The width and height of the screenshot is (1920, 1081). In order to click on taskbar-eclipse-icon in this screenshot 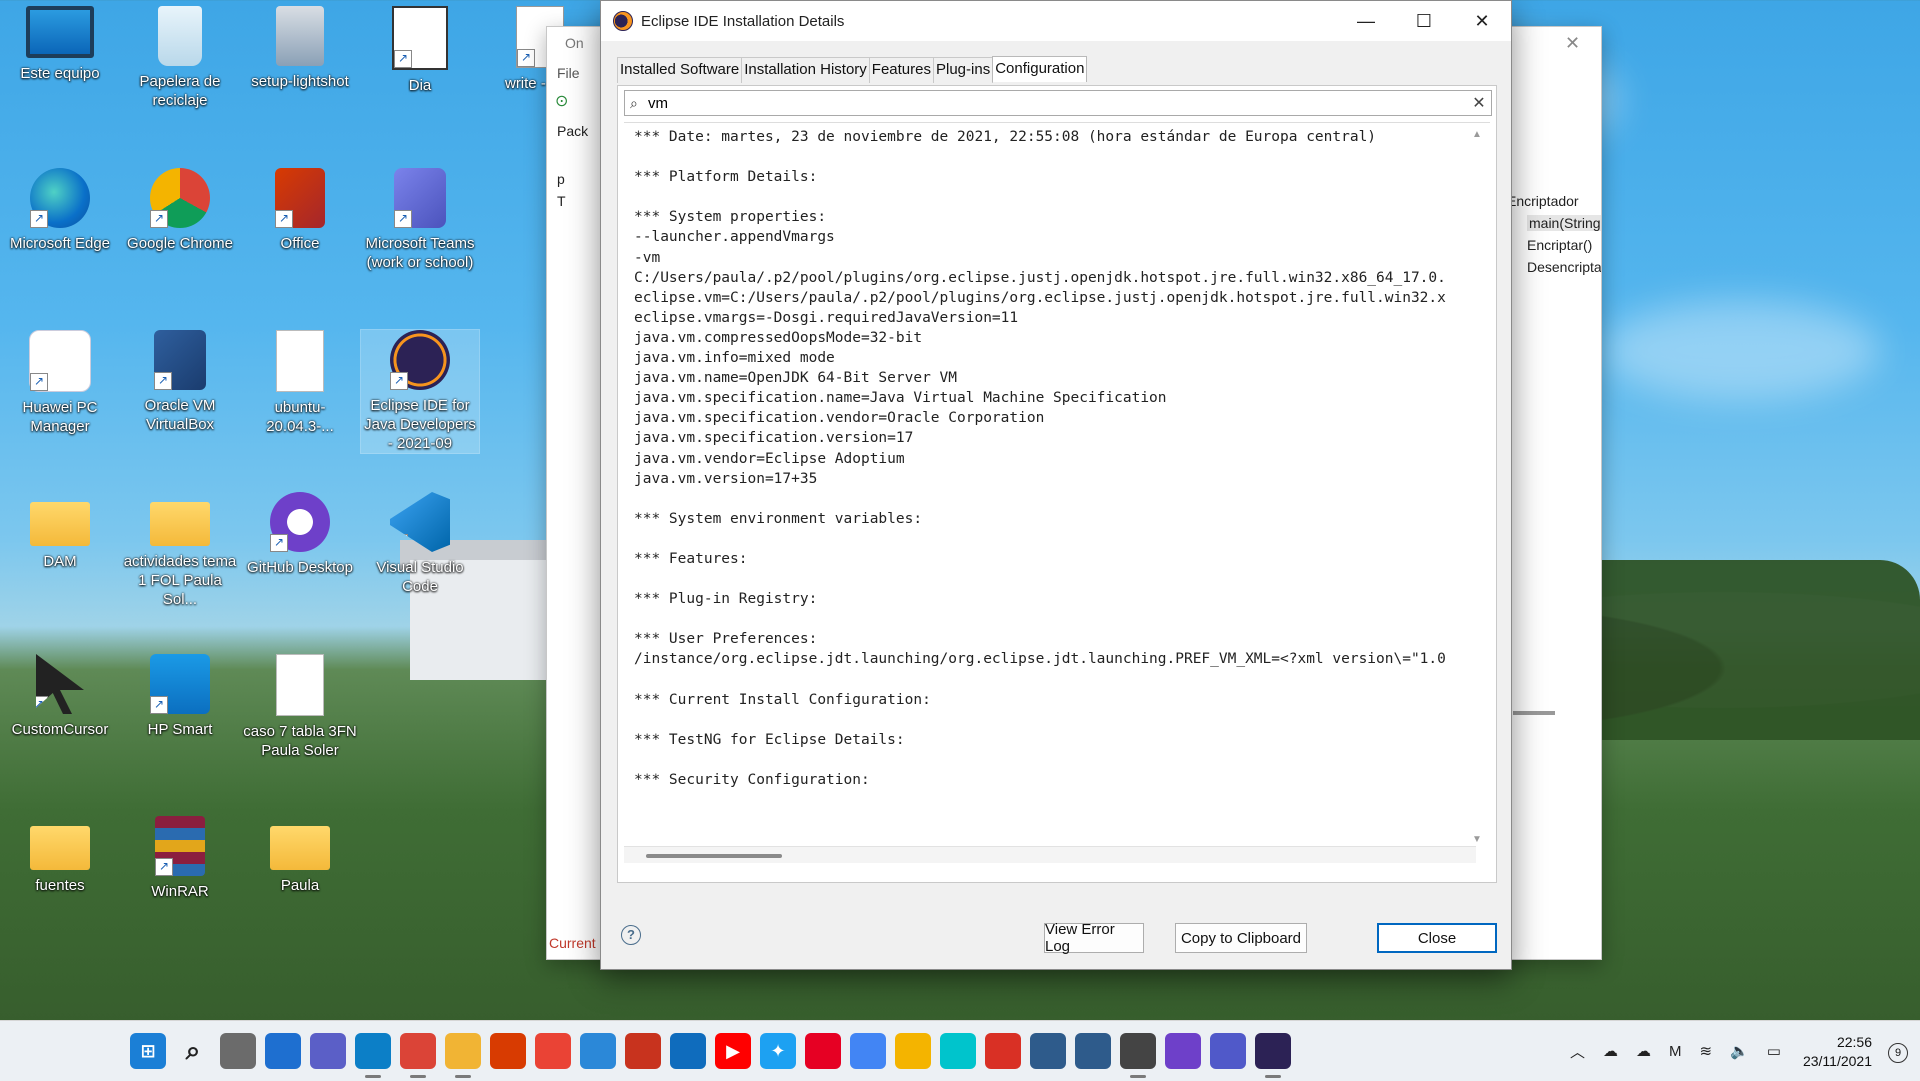, I will do `click(1273, 1051)`.